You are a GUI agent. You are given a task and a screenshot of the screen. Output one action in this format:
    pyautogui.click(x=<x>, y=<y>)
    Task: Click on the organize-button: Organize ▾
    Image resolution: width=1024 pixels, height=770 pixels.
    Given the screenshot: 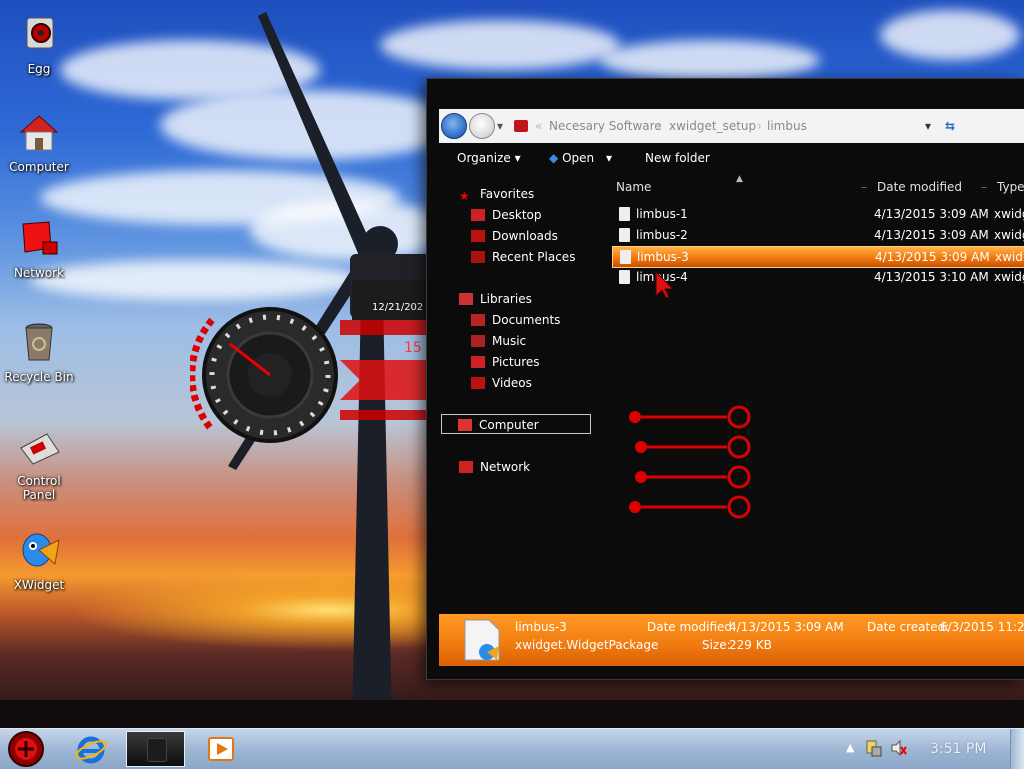 What is the action you would take?
    pyautogui.click(x=489, y=158)
    